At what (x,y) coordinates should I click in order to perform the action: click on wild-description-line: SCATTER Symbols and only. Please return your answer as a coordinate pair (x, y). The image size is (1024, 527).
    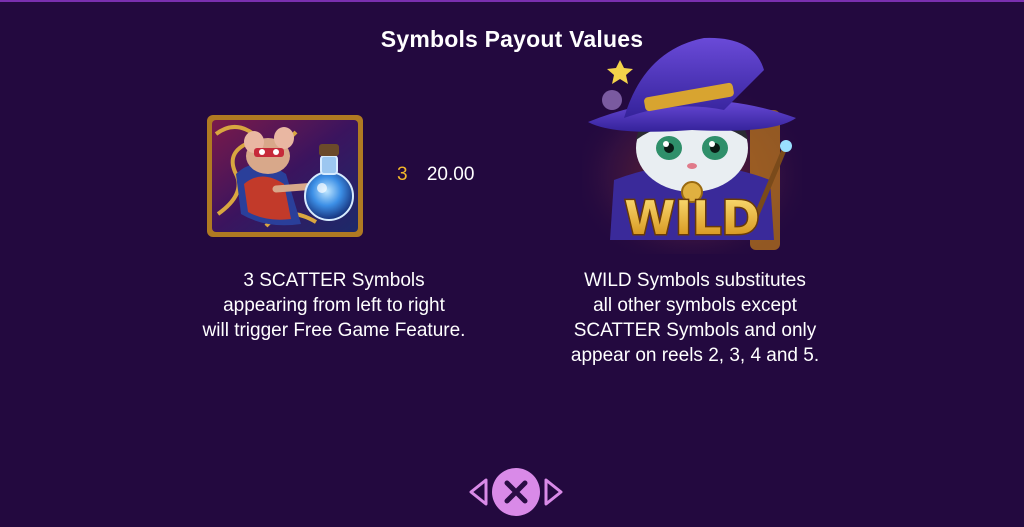
    Looking at the image, I should click on (695, 330).